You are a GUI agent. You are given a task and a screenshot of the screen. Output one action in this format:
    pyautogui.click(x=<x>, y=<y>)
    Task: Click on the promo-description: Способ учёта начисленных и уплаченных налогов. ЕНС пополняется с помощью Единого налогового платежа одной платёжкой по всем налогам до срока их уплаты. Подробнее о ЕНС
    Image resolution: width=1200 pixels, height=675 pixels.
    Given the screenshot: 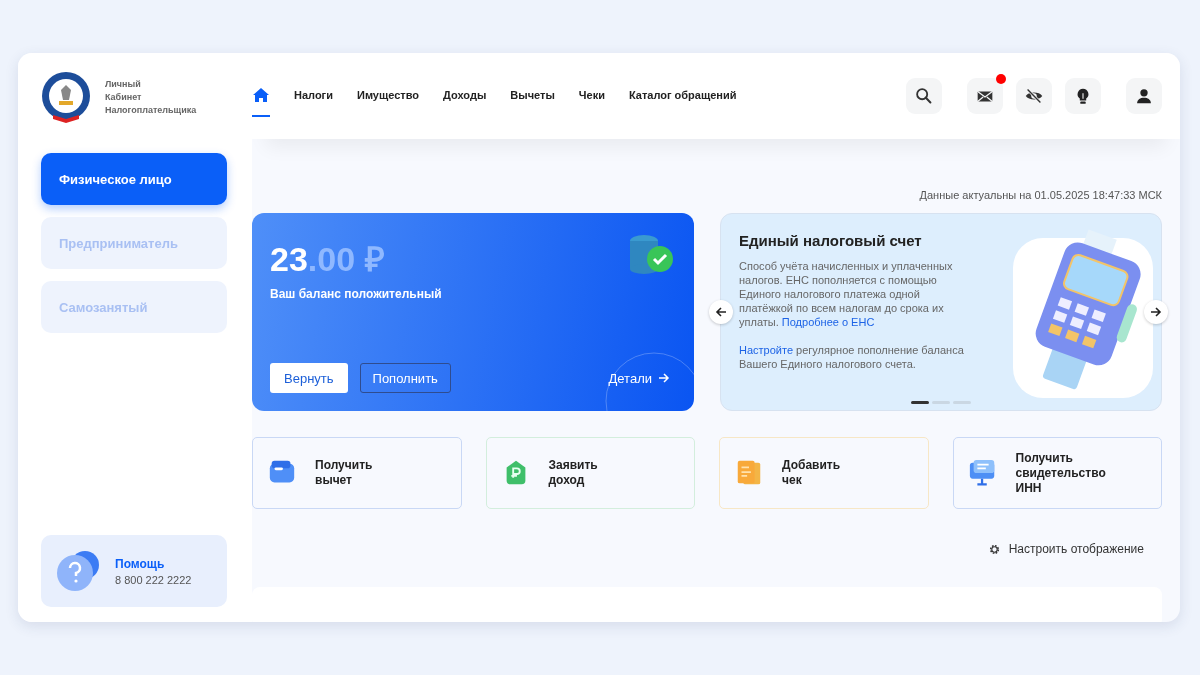 What is the action you would take?
    pyautogui.click(x=846, y=294)
    